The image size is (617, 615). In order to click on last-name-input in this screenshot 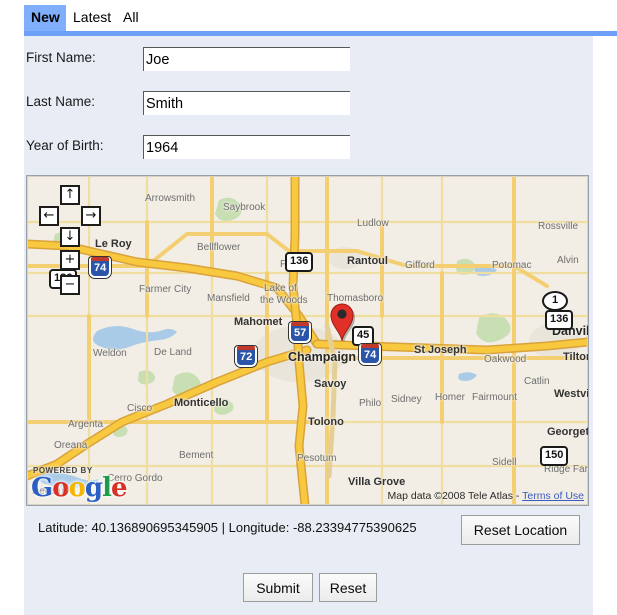, I will do `click(247, 103)`.